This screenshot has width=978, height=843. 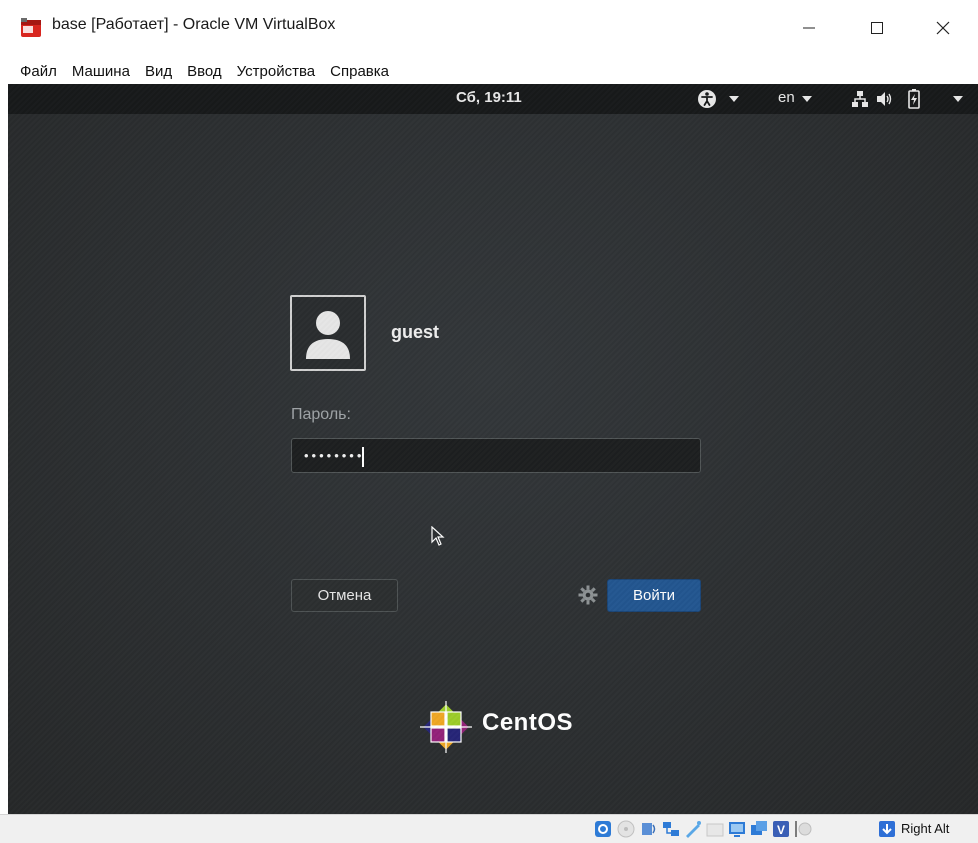 I want to click on close-icon, so click(x=943, y=28).